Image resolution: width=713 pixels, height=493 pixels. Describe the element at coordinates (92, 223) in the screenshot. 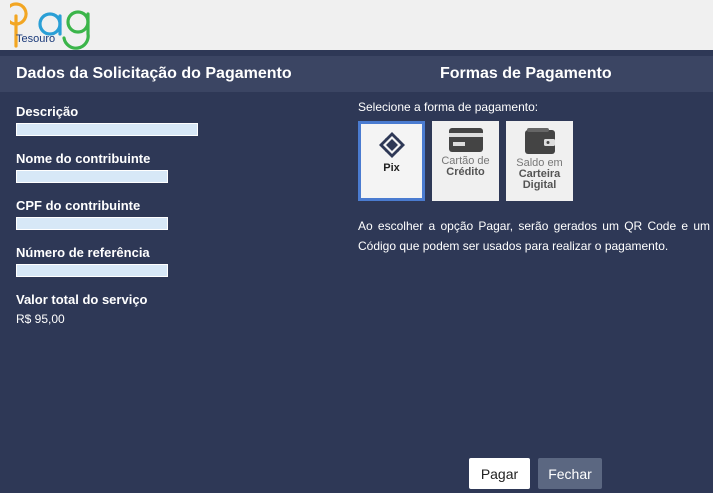

I see `cpf-contribuinte-field` at that location.